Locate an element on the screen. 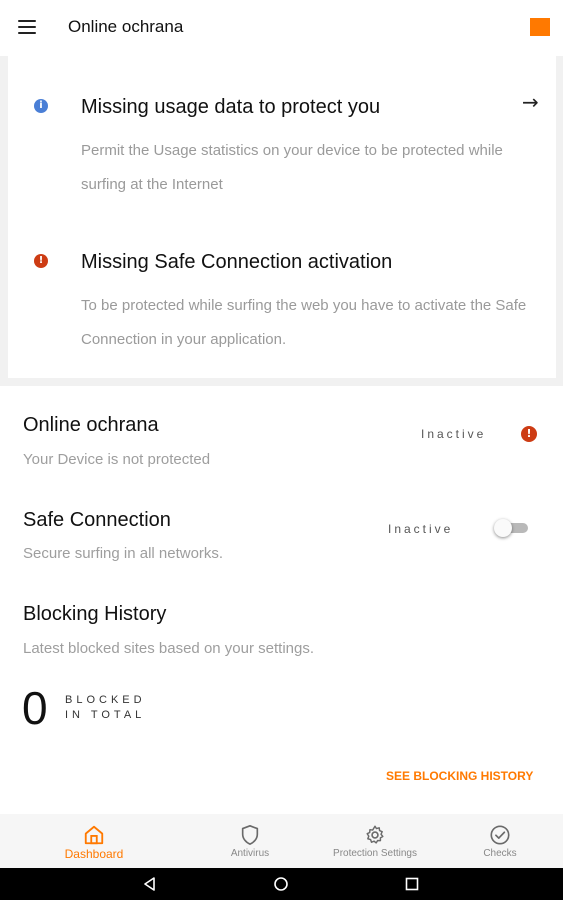  see-blocking-history-link: SEE BLOCKING HISTORY is located at coordinates (459, 776).